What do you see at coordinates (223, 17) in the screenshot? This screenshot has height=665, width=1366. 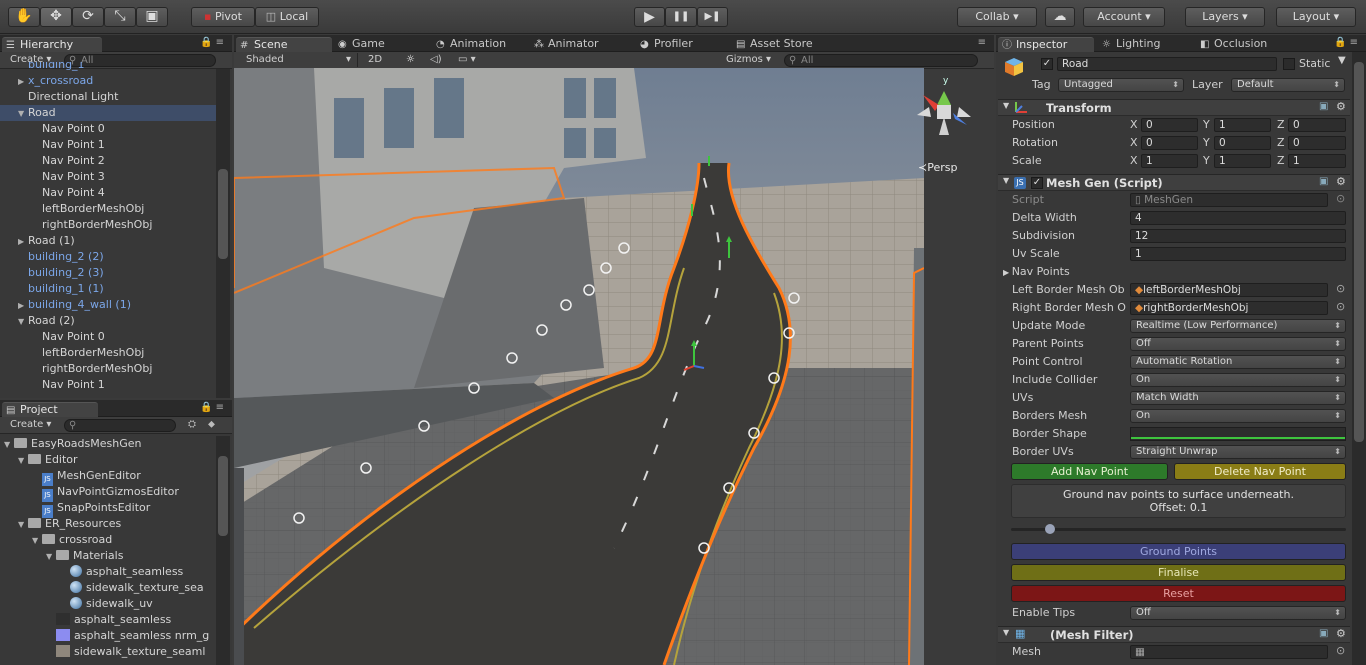 I see `pivot-toggle: ▪ Pivot` at bounding box center [223, 17].